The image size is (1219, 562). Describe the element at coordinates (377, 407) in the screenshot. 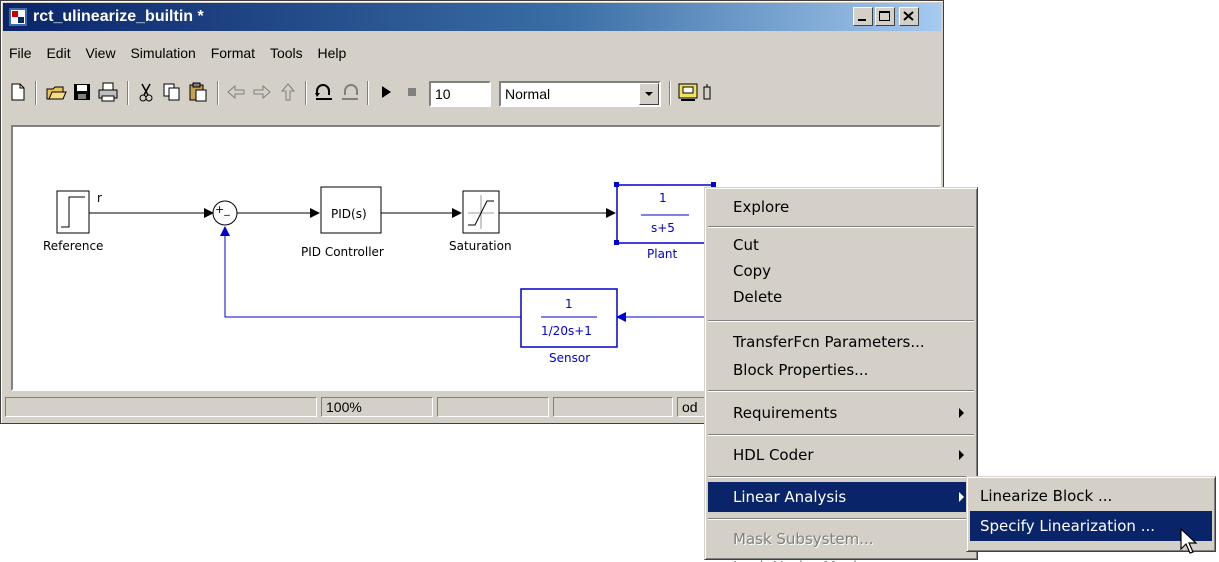

I see `status-zoom: 100%` at that location.